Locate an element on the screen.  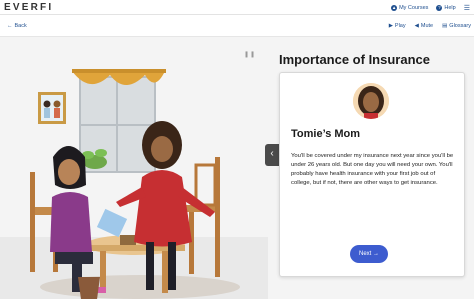
arrow-left-icon: ← is located at coordinates (10, 26).